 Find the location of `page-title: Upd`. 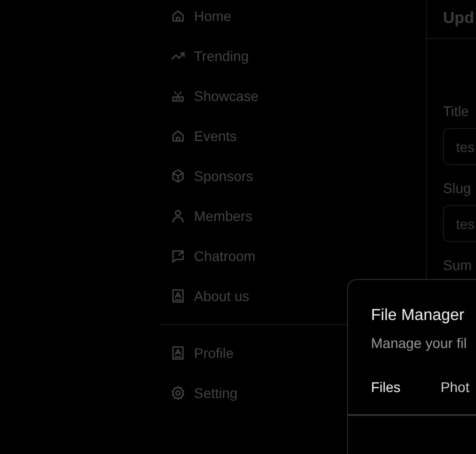

page-title: Upd is located at coordinates (458, 19).